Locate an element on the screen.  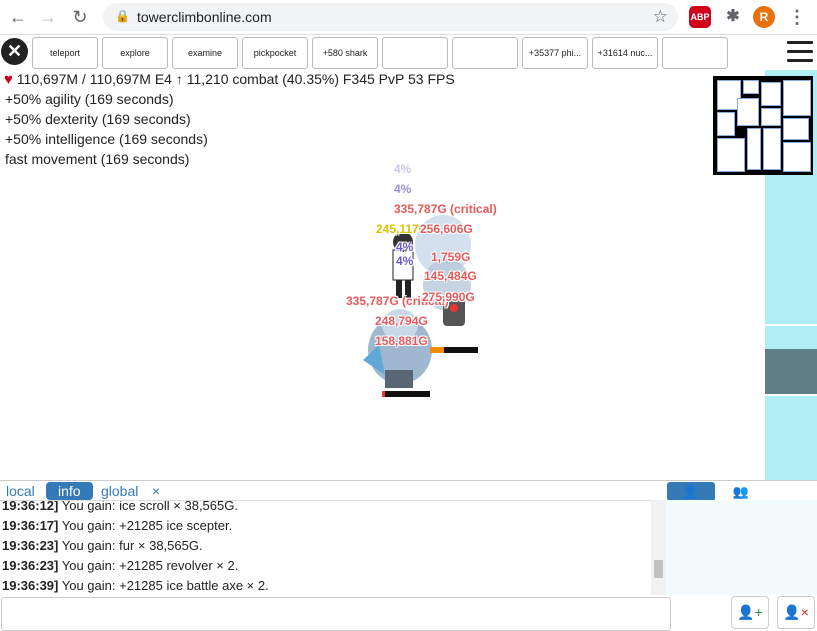
shark-slot-button: +580 shark is located at coordinates (345, 53).